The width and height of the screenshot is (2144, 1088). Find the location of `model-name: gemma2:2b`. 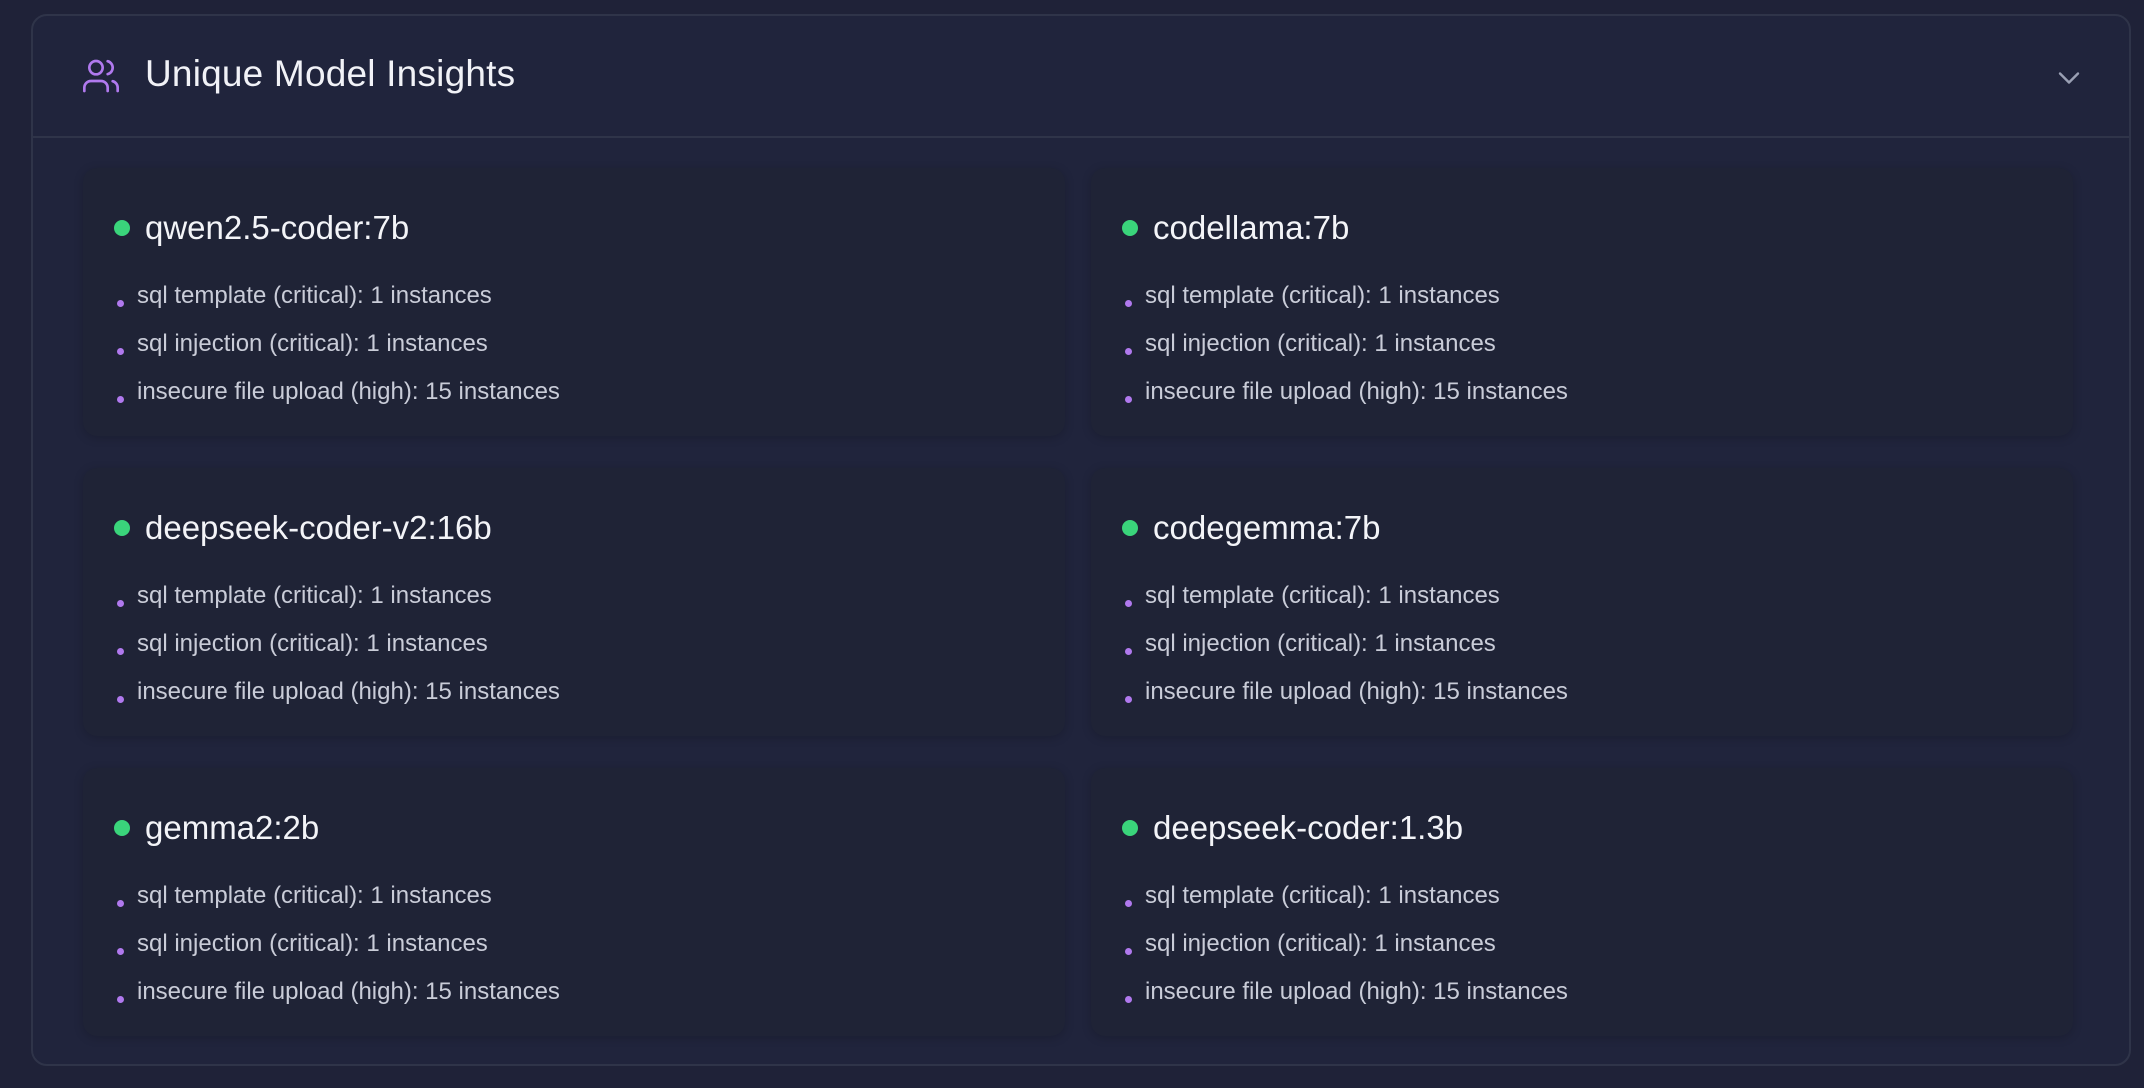

model-name: gemma2:2b is located at coordinates (232, 827).